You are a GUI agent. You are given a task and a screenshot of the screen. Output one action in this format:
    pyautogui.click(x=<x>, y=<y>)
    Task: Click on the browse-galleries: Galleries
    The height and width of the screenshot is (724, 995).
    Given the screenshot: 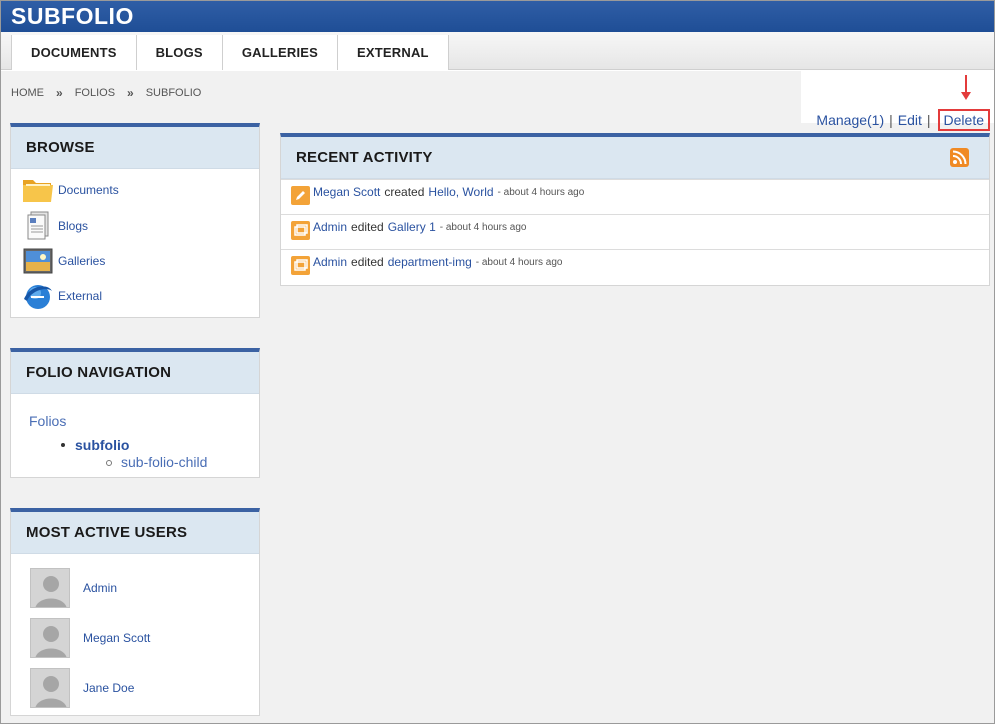 What is the action you would take?
    pyautogui.click(x=63, y=261)
    